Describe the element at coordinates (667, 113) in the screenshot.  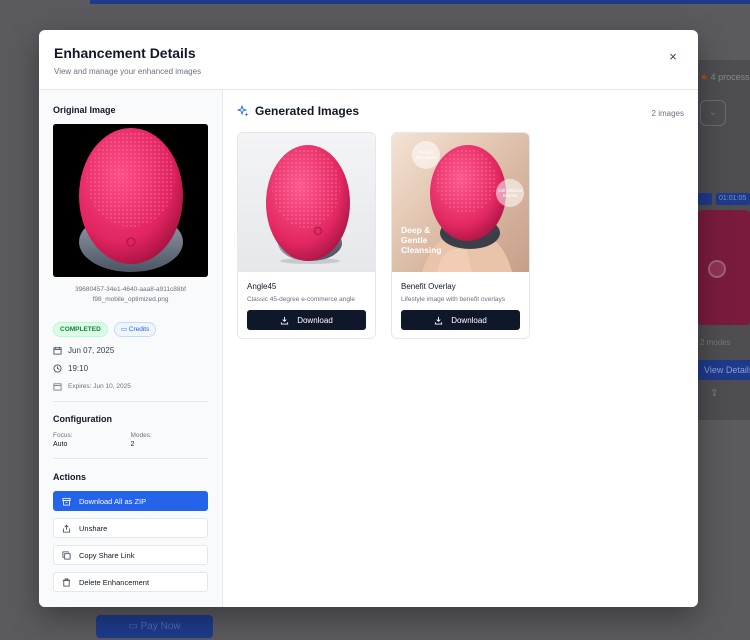
I see `image-count: 2 images` at that location.